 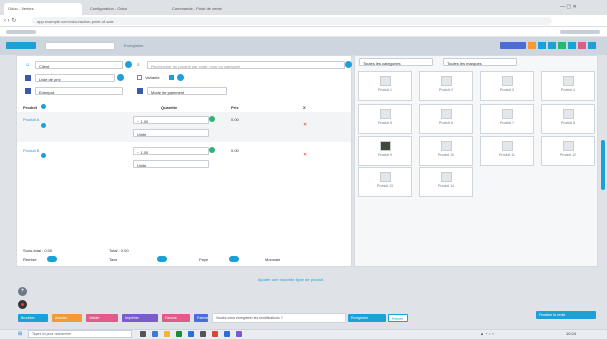 What do you see at coordinates (398, 318) in the screenshot?
I see `notification-close-button: Fermer` at bounding box center [398, 318].